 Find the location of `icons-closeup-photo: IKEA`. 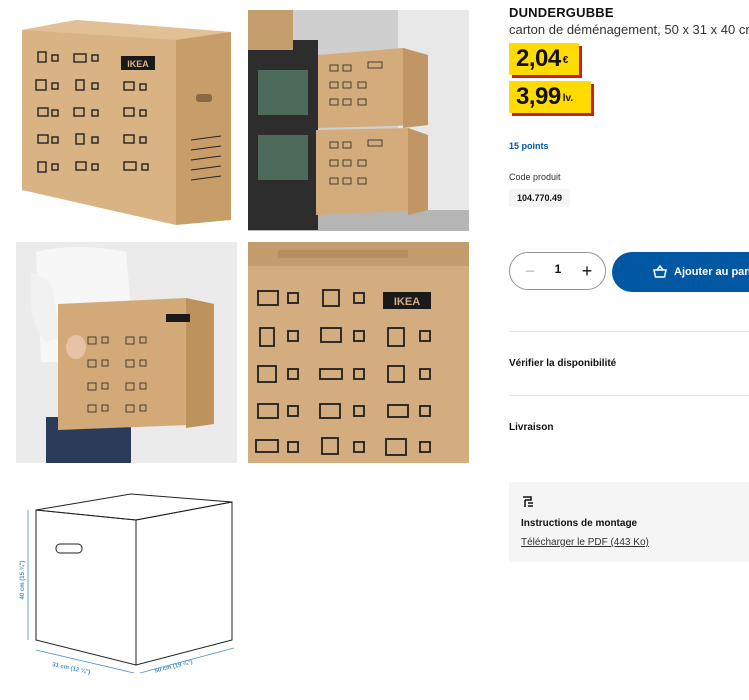

icons-closeup-photo: IKEA is located at coordinates (358, 352).